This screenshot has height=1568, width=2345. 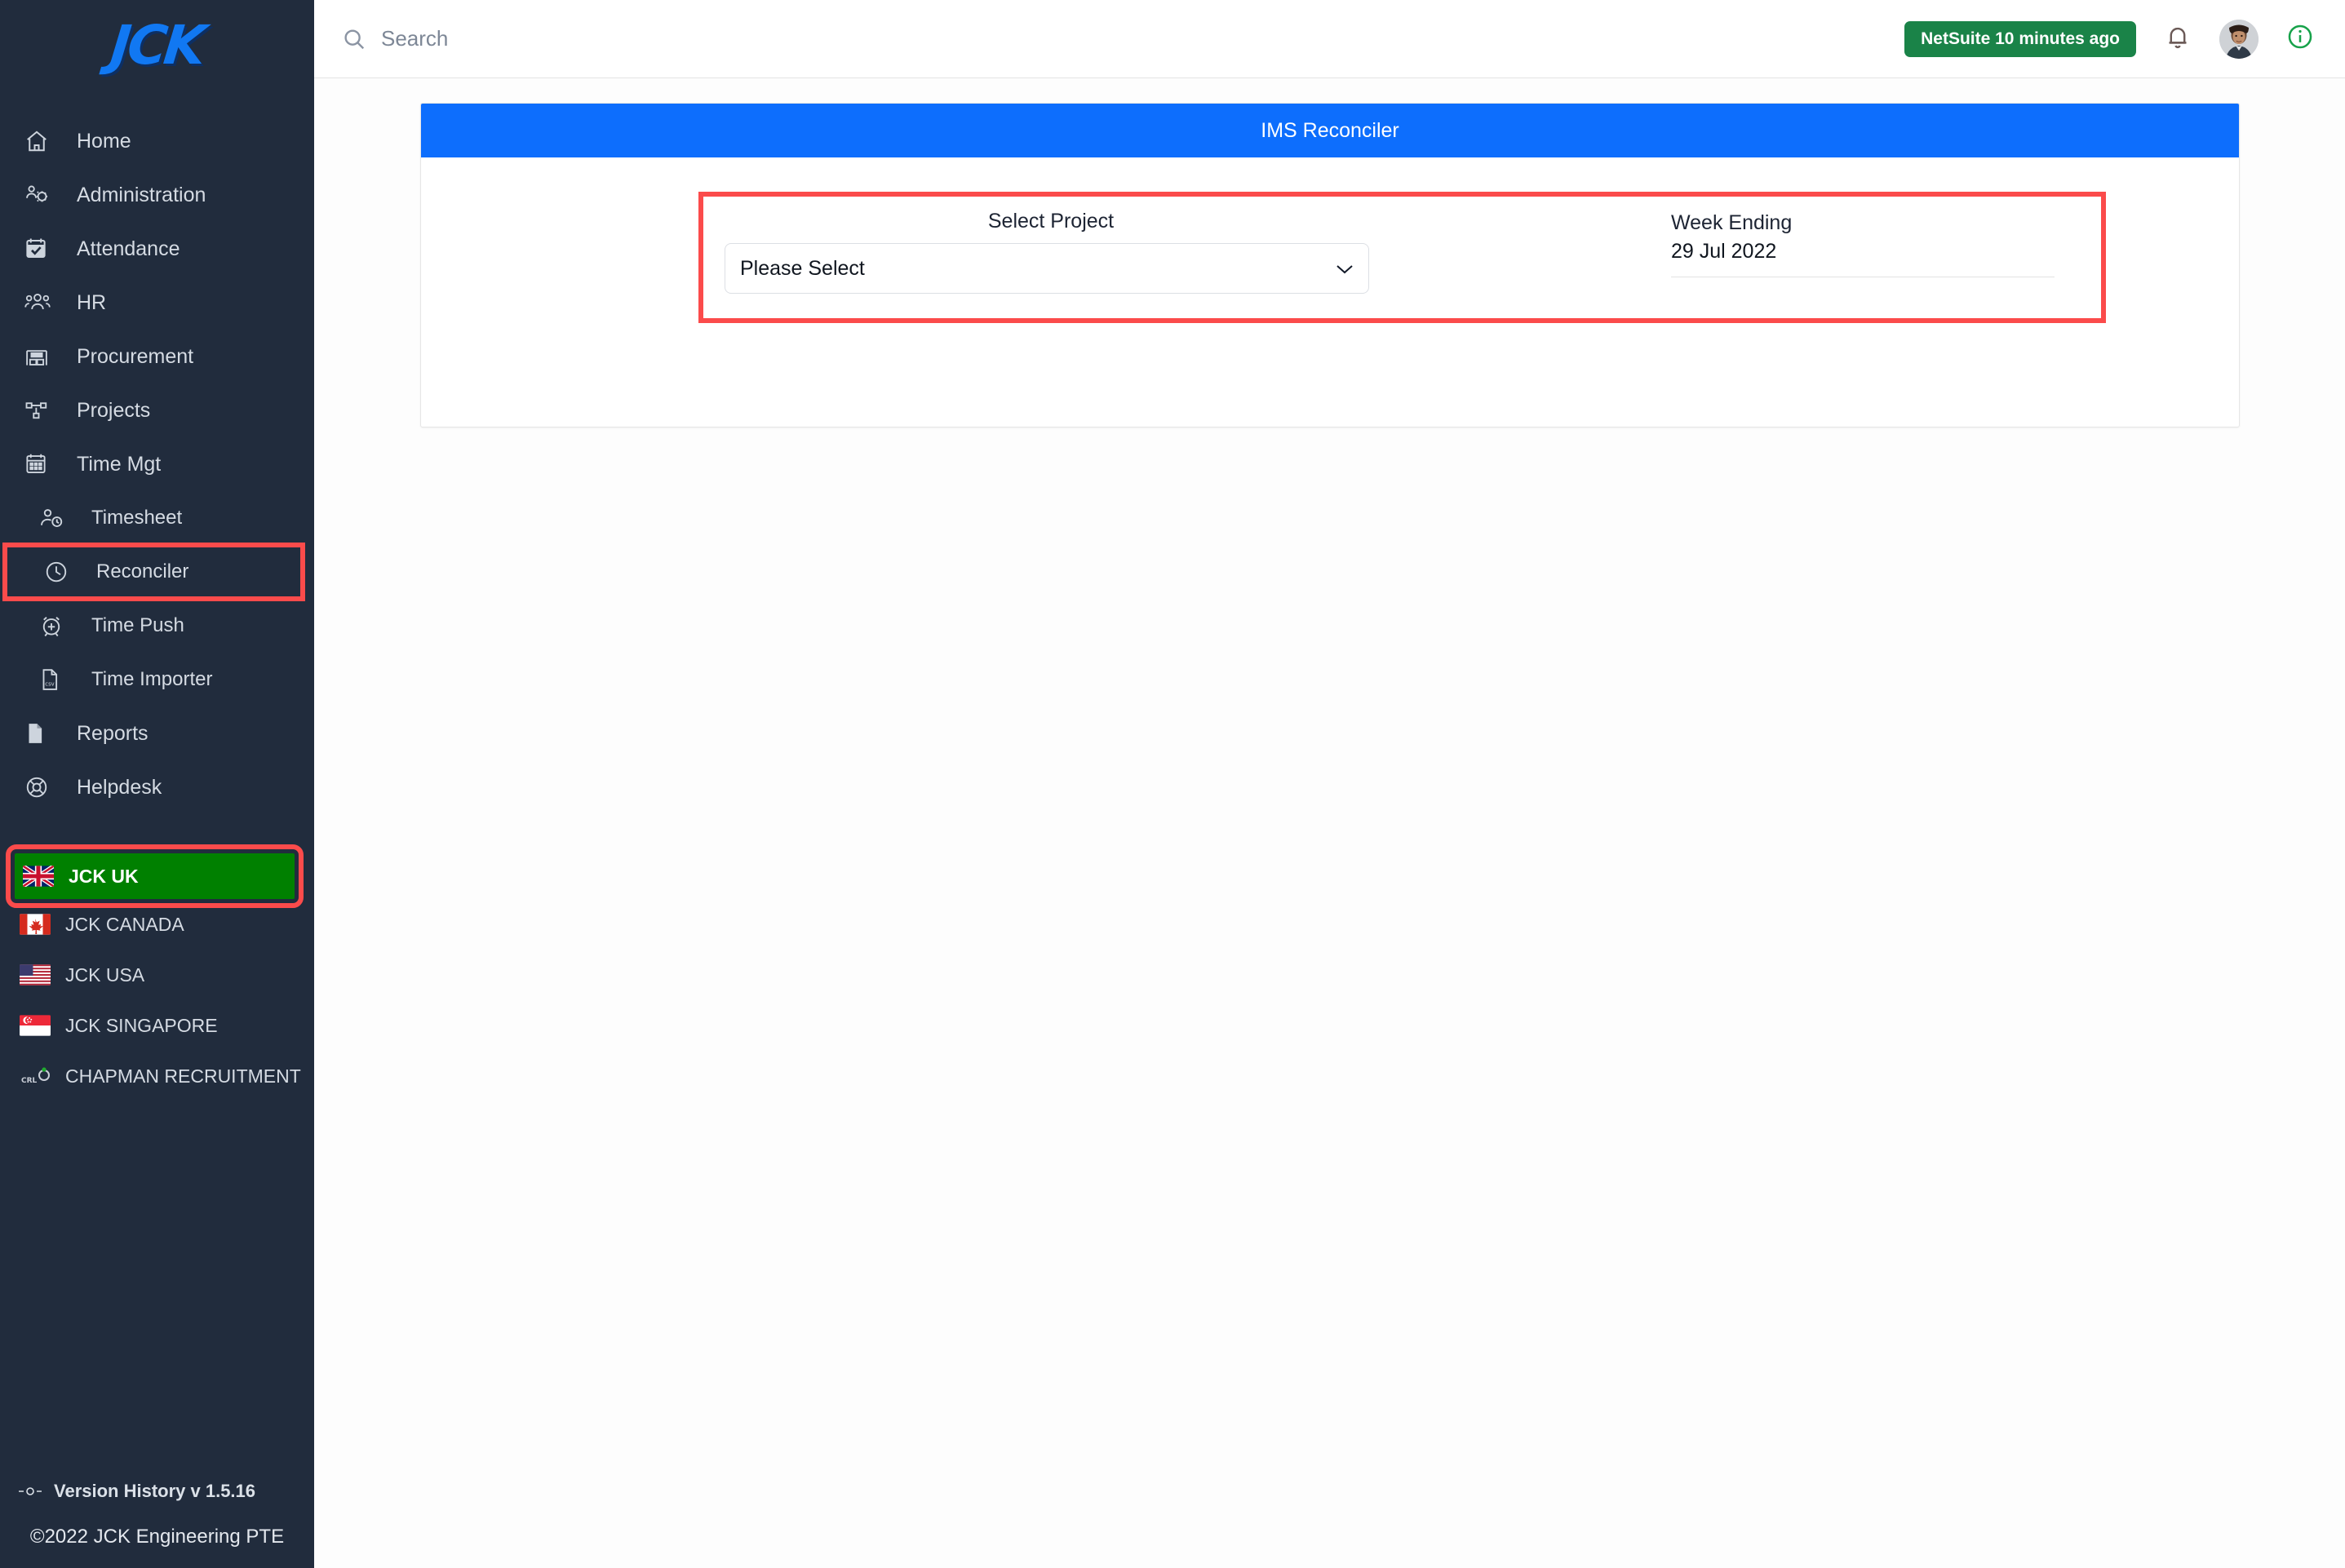 What do you see at coordinates (42, 410) in the screenshot?
I see `sitemap-icon` at bounding box center [42, 410].